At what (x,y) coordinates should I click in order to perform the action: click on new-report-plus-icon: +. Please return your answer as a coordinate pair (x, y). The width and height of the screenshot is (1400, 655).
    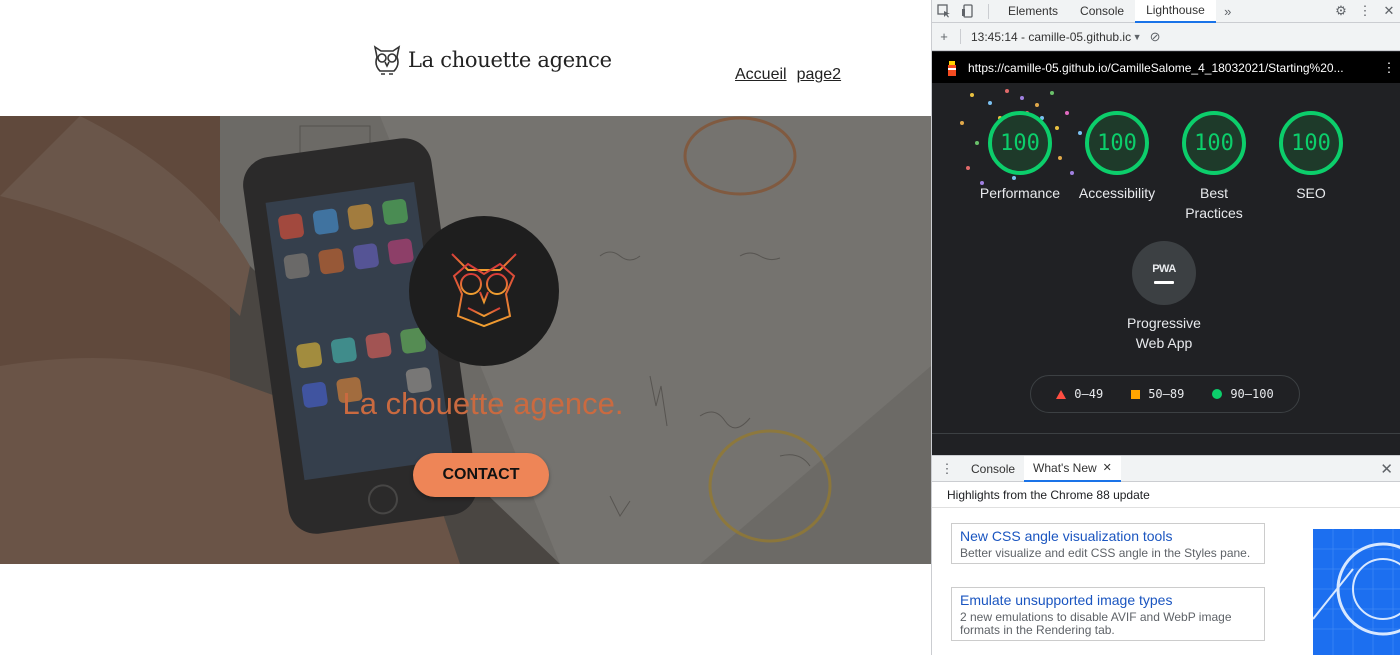
    Looking at the image, I should click on (944, 36).